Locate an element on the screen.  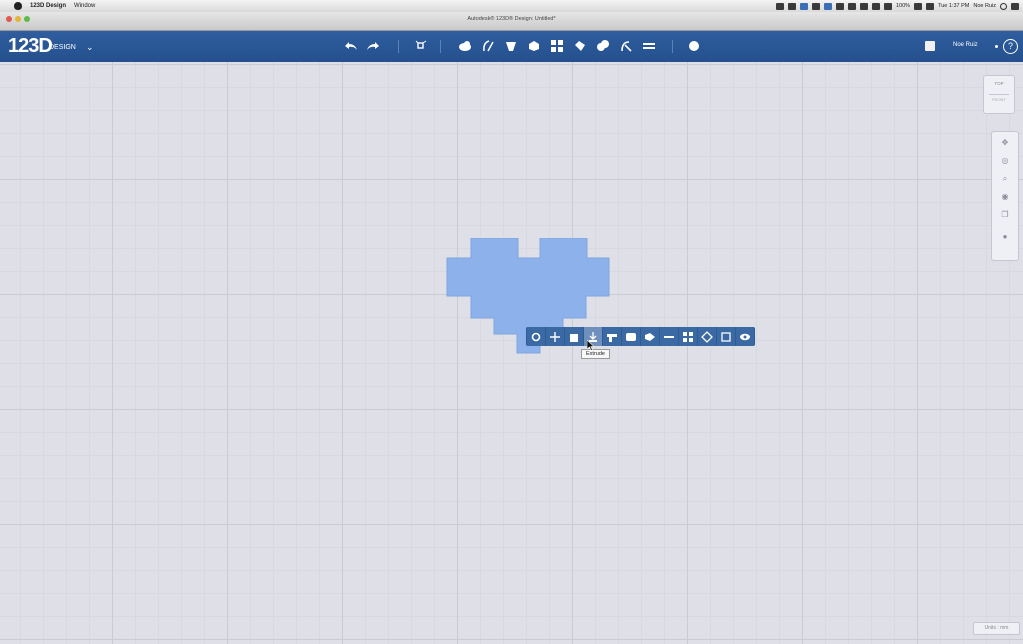
battery-icon is located at coordinates (918, 6).